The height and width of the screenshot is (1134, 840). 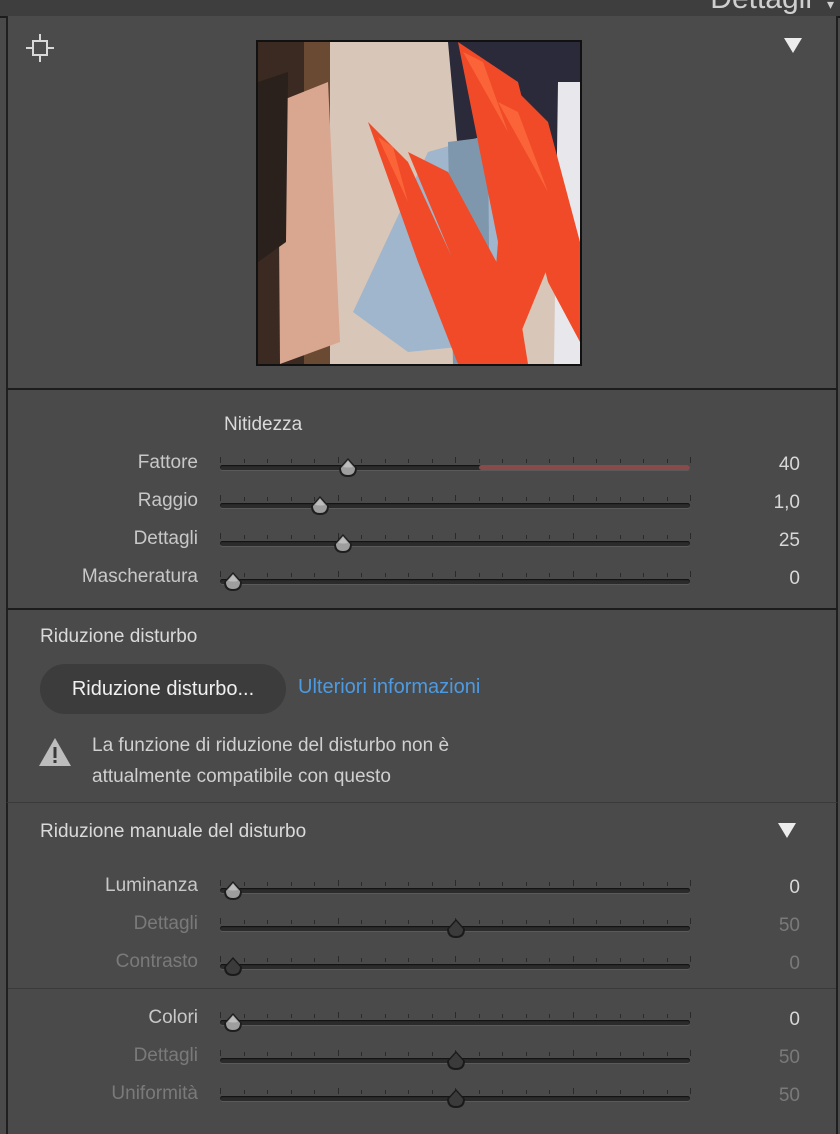 What do you see at coordinates (584, 467) in the screenshot?
I see `slider-warning-fill` at bounding box center [584, 467].